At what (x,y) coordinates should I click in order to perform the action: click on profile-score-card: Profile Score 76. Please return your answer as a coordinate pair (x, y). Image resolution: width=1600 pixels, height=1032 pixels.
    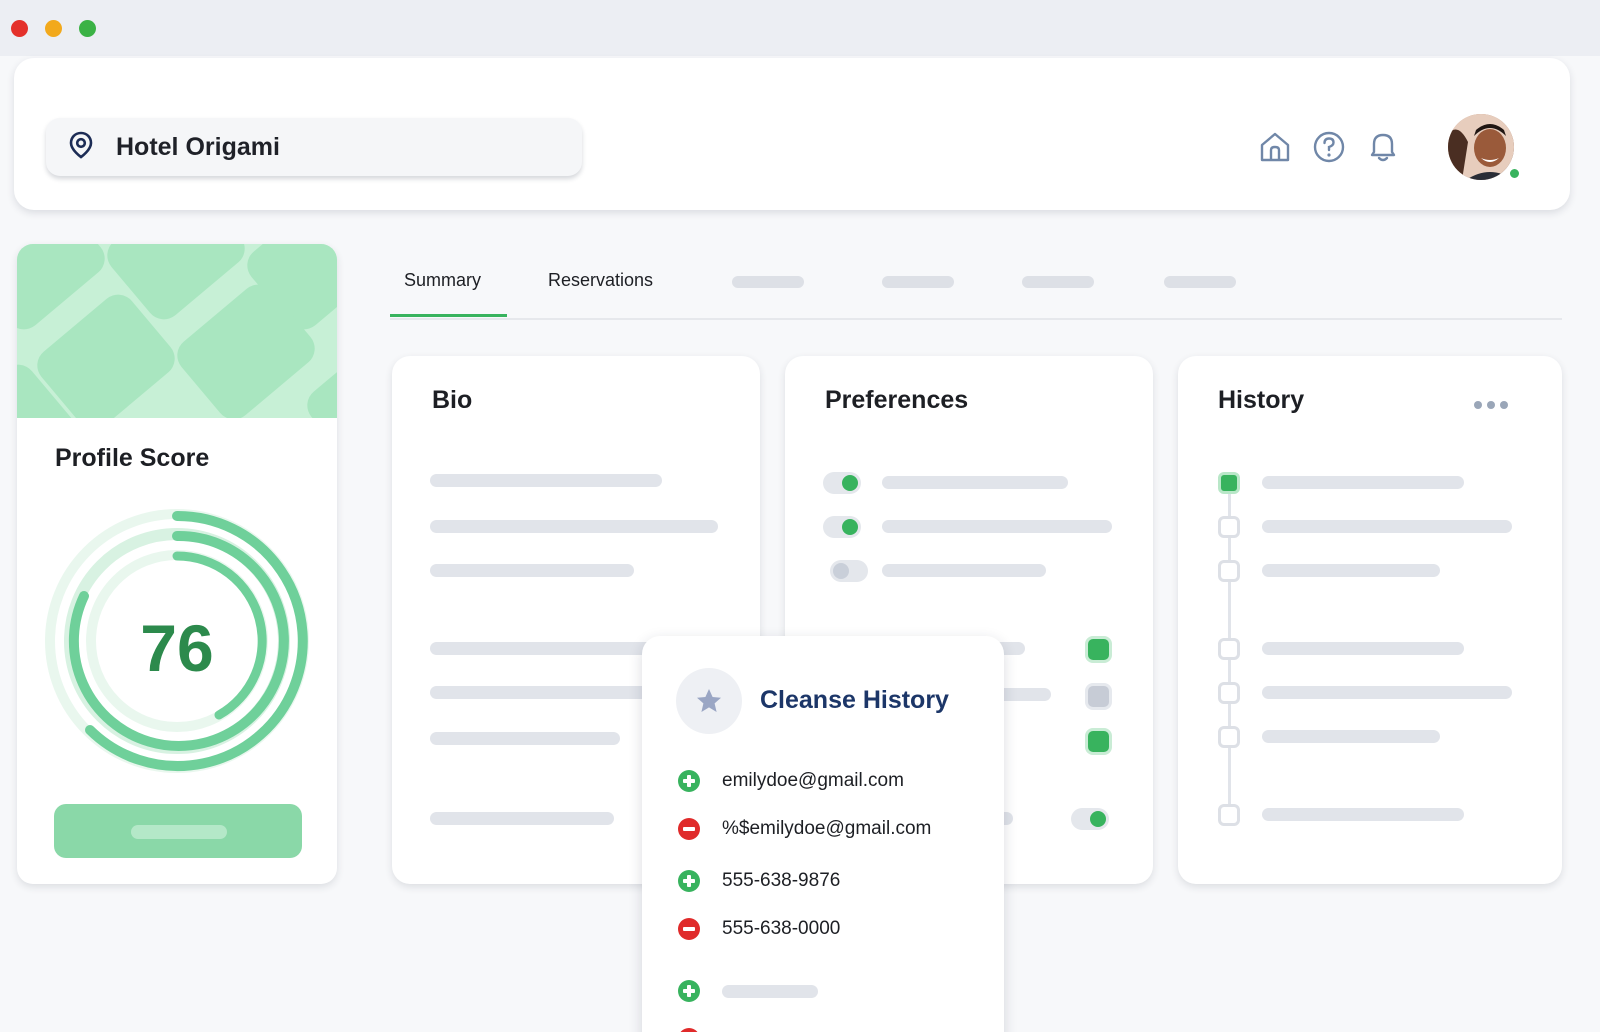
    Looking at the image, I should click on (177, 564).